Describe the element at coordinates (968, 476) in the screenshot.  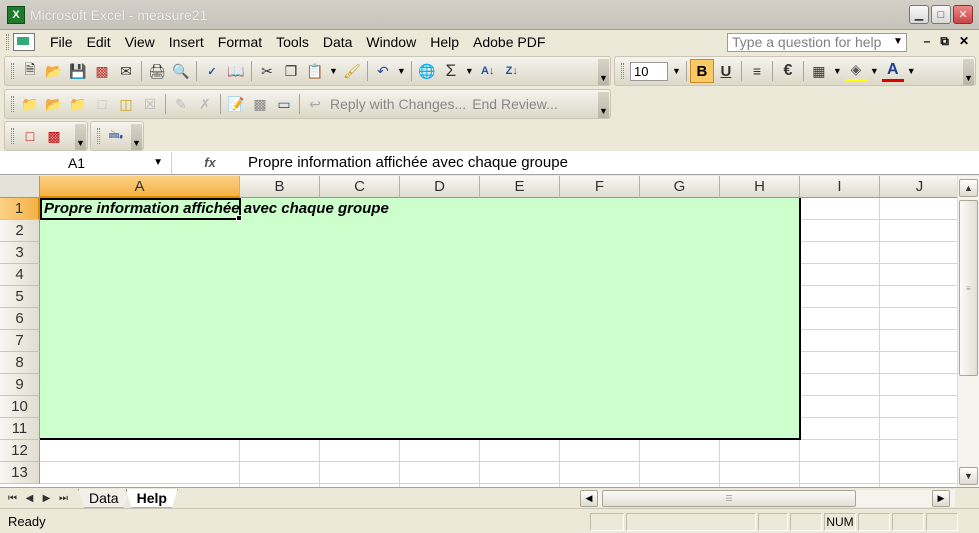
I see `scroll-down-icon: ▼` at that location.